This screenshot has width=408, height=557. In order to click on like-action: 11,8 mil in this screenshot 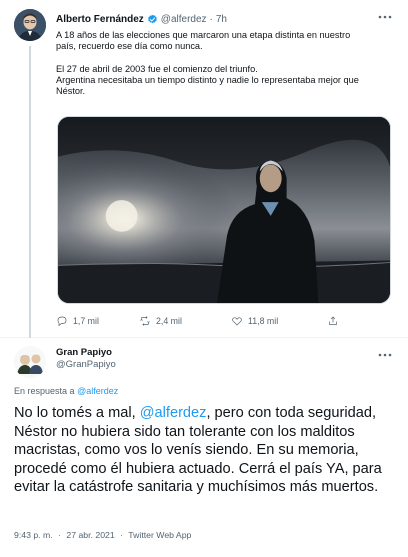, I will do `click(279, 321)`.